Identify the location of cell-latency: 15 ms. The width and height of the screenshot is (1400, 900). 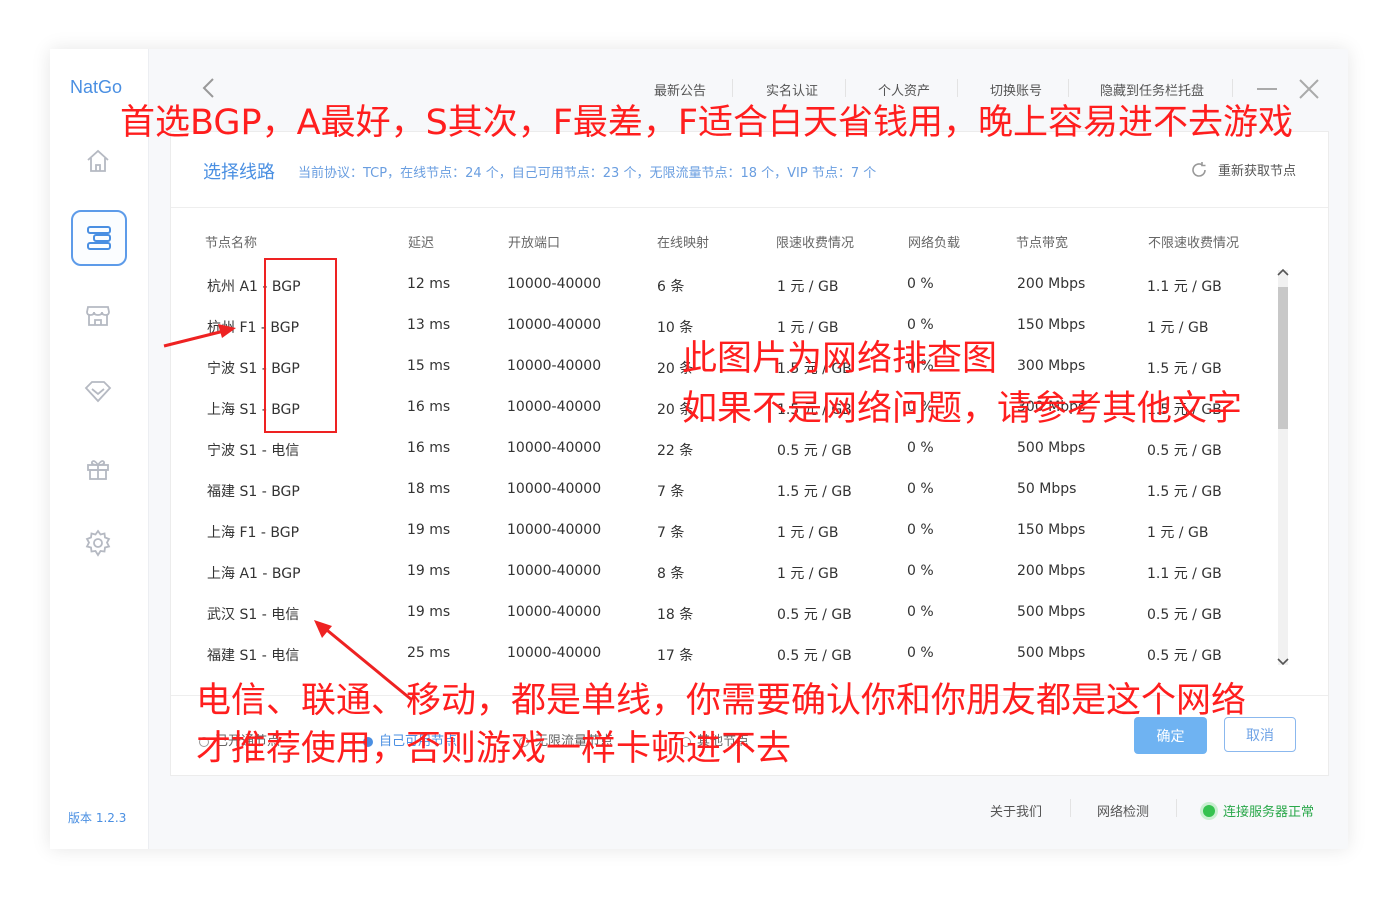
(429, 366).